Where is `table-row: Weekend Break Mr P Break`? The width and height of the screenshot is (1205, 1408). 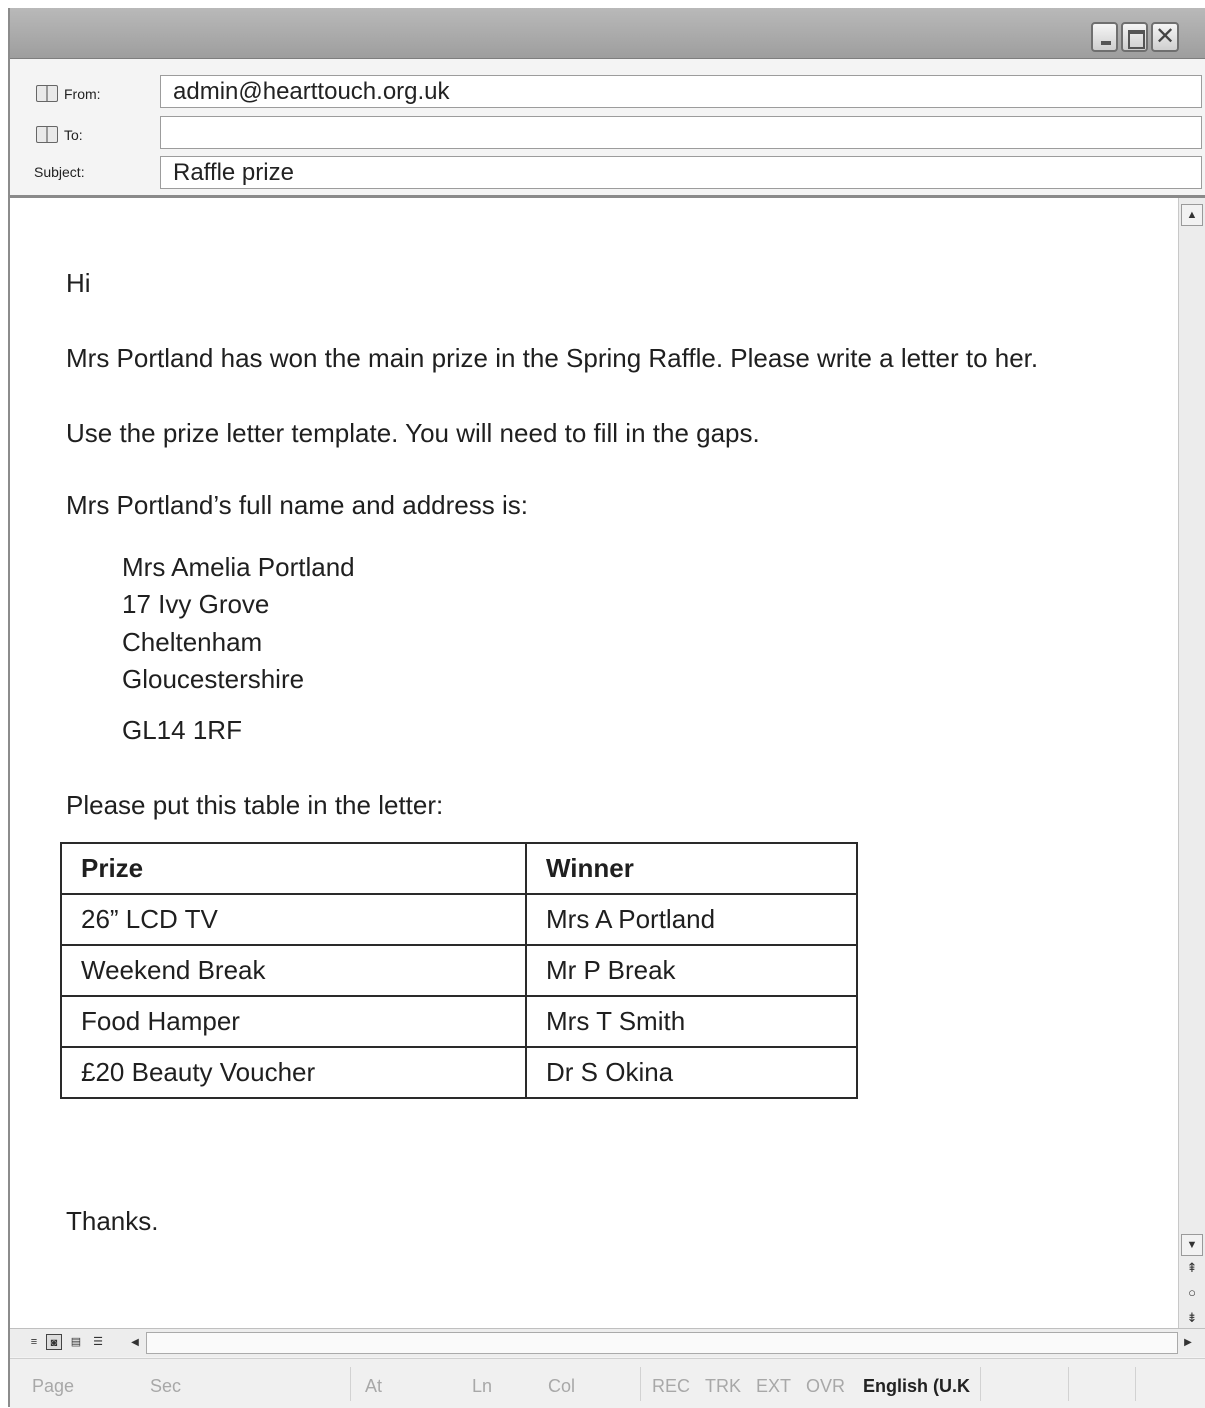
table-row: Weekend Break Mr P Break is located at coordinates (459, 970).